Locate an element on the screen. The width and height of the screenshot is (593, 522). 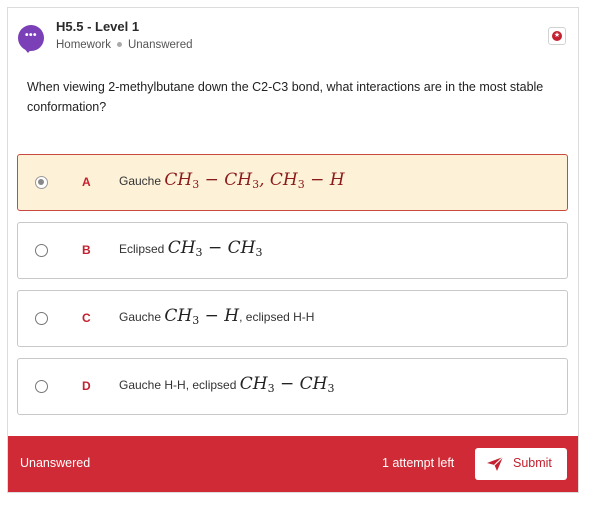
paper-plane-icon is located at coordinates (495, 465).